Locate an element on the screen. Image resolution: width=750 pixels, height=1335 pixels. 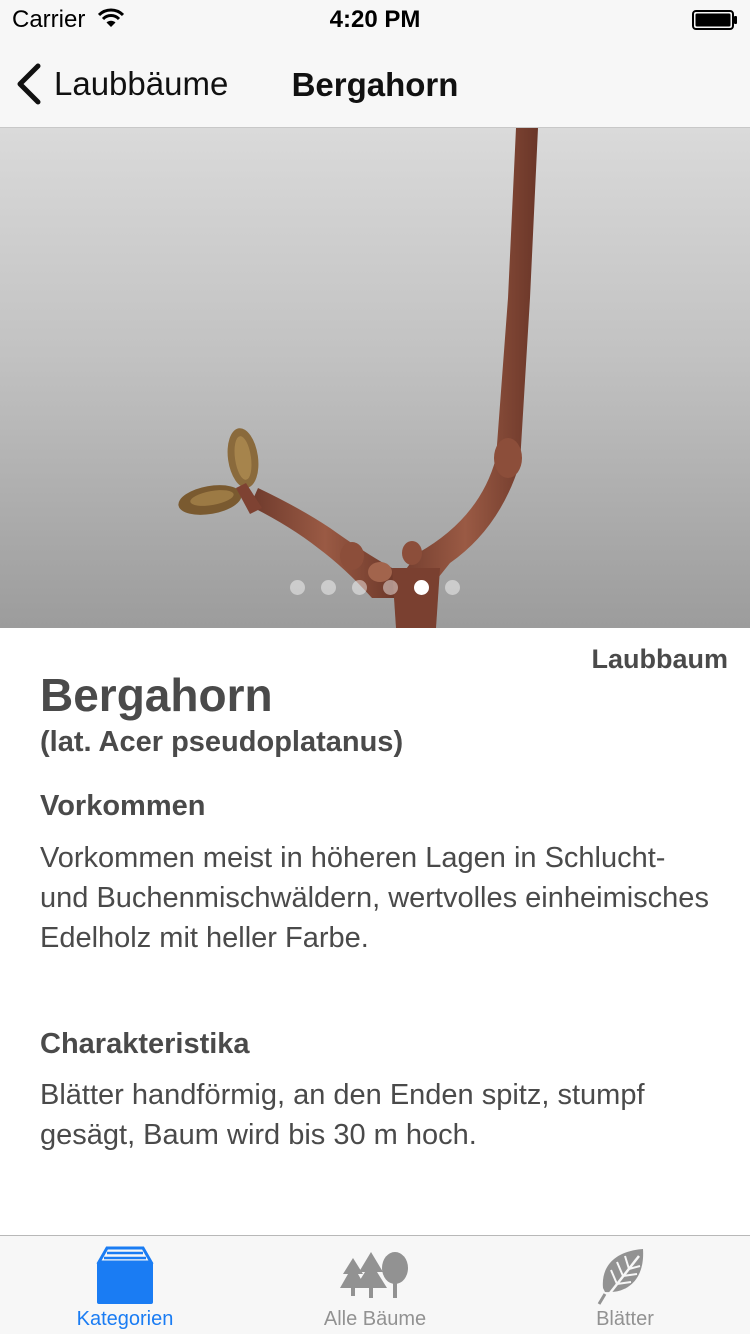
clock: 4:20 PM is located at coordinates (375, 19).